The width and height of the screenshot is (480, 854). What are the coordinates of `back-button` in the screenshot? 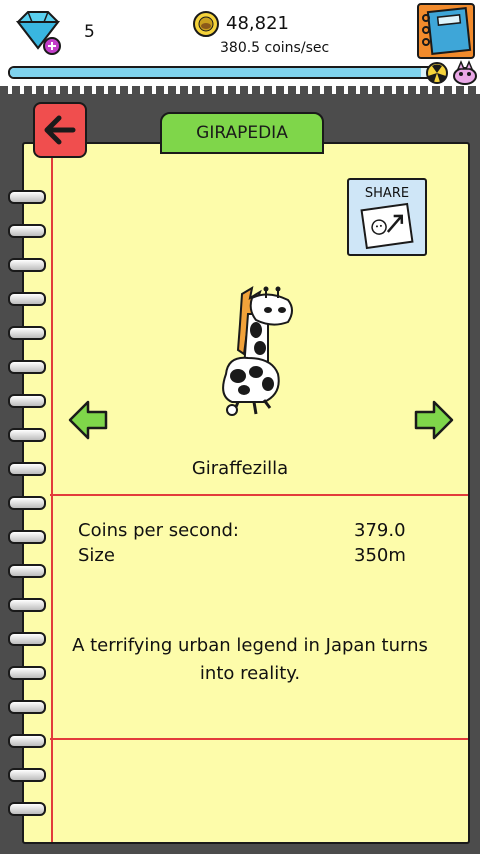 It's located at (60, 130).